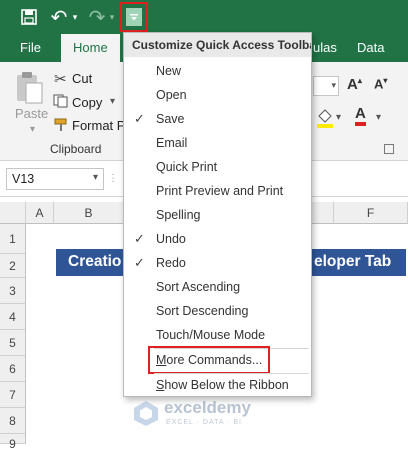 This screenshot has height=454, width=408. I want to click on banner-text-left: Creatio, so click(95, 261).